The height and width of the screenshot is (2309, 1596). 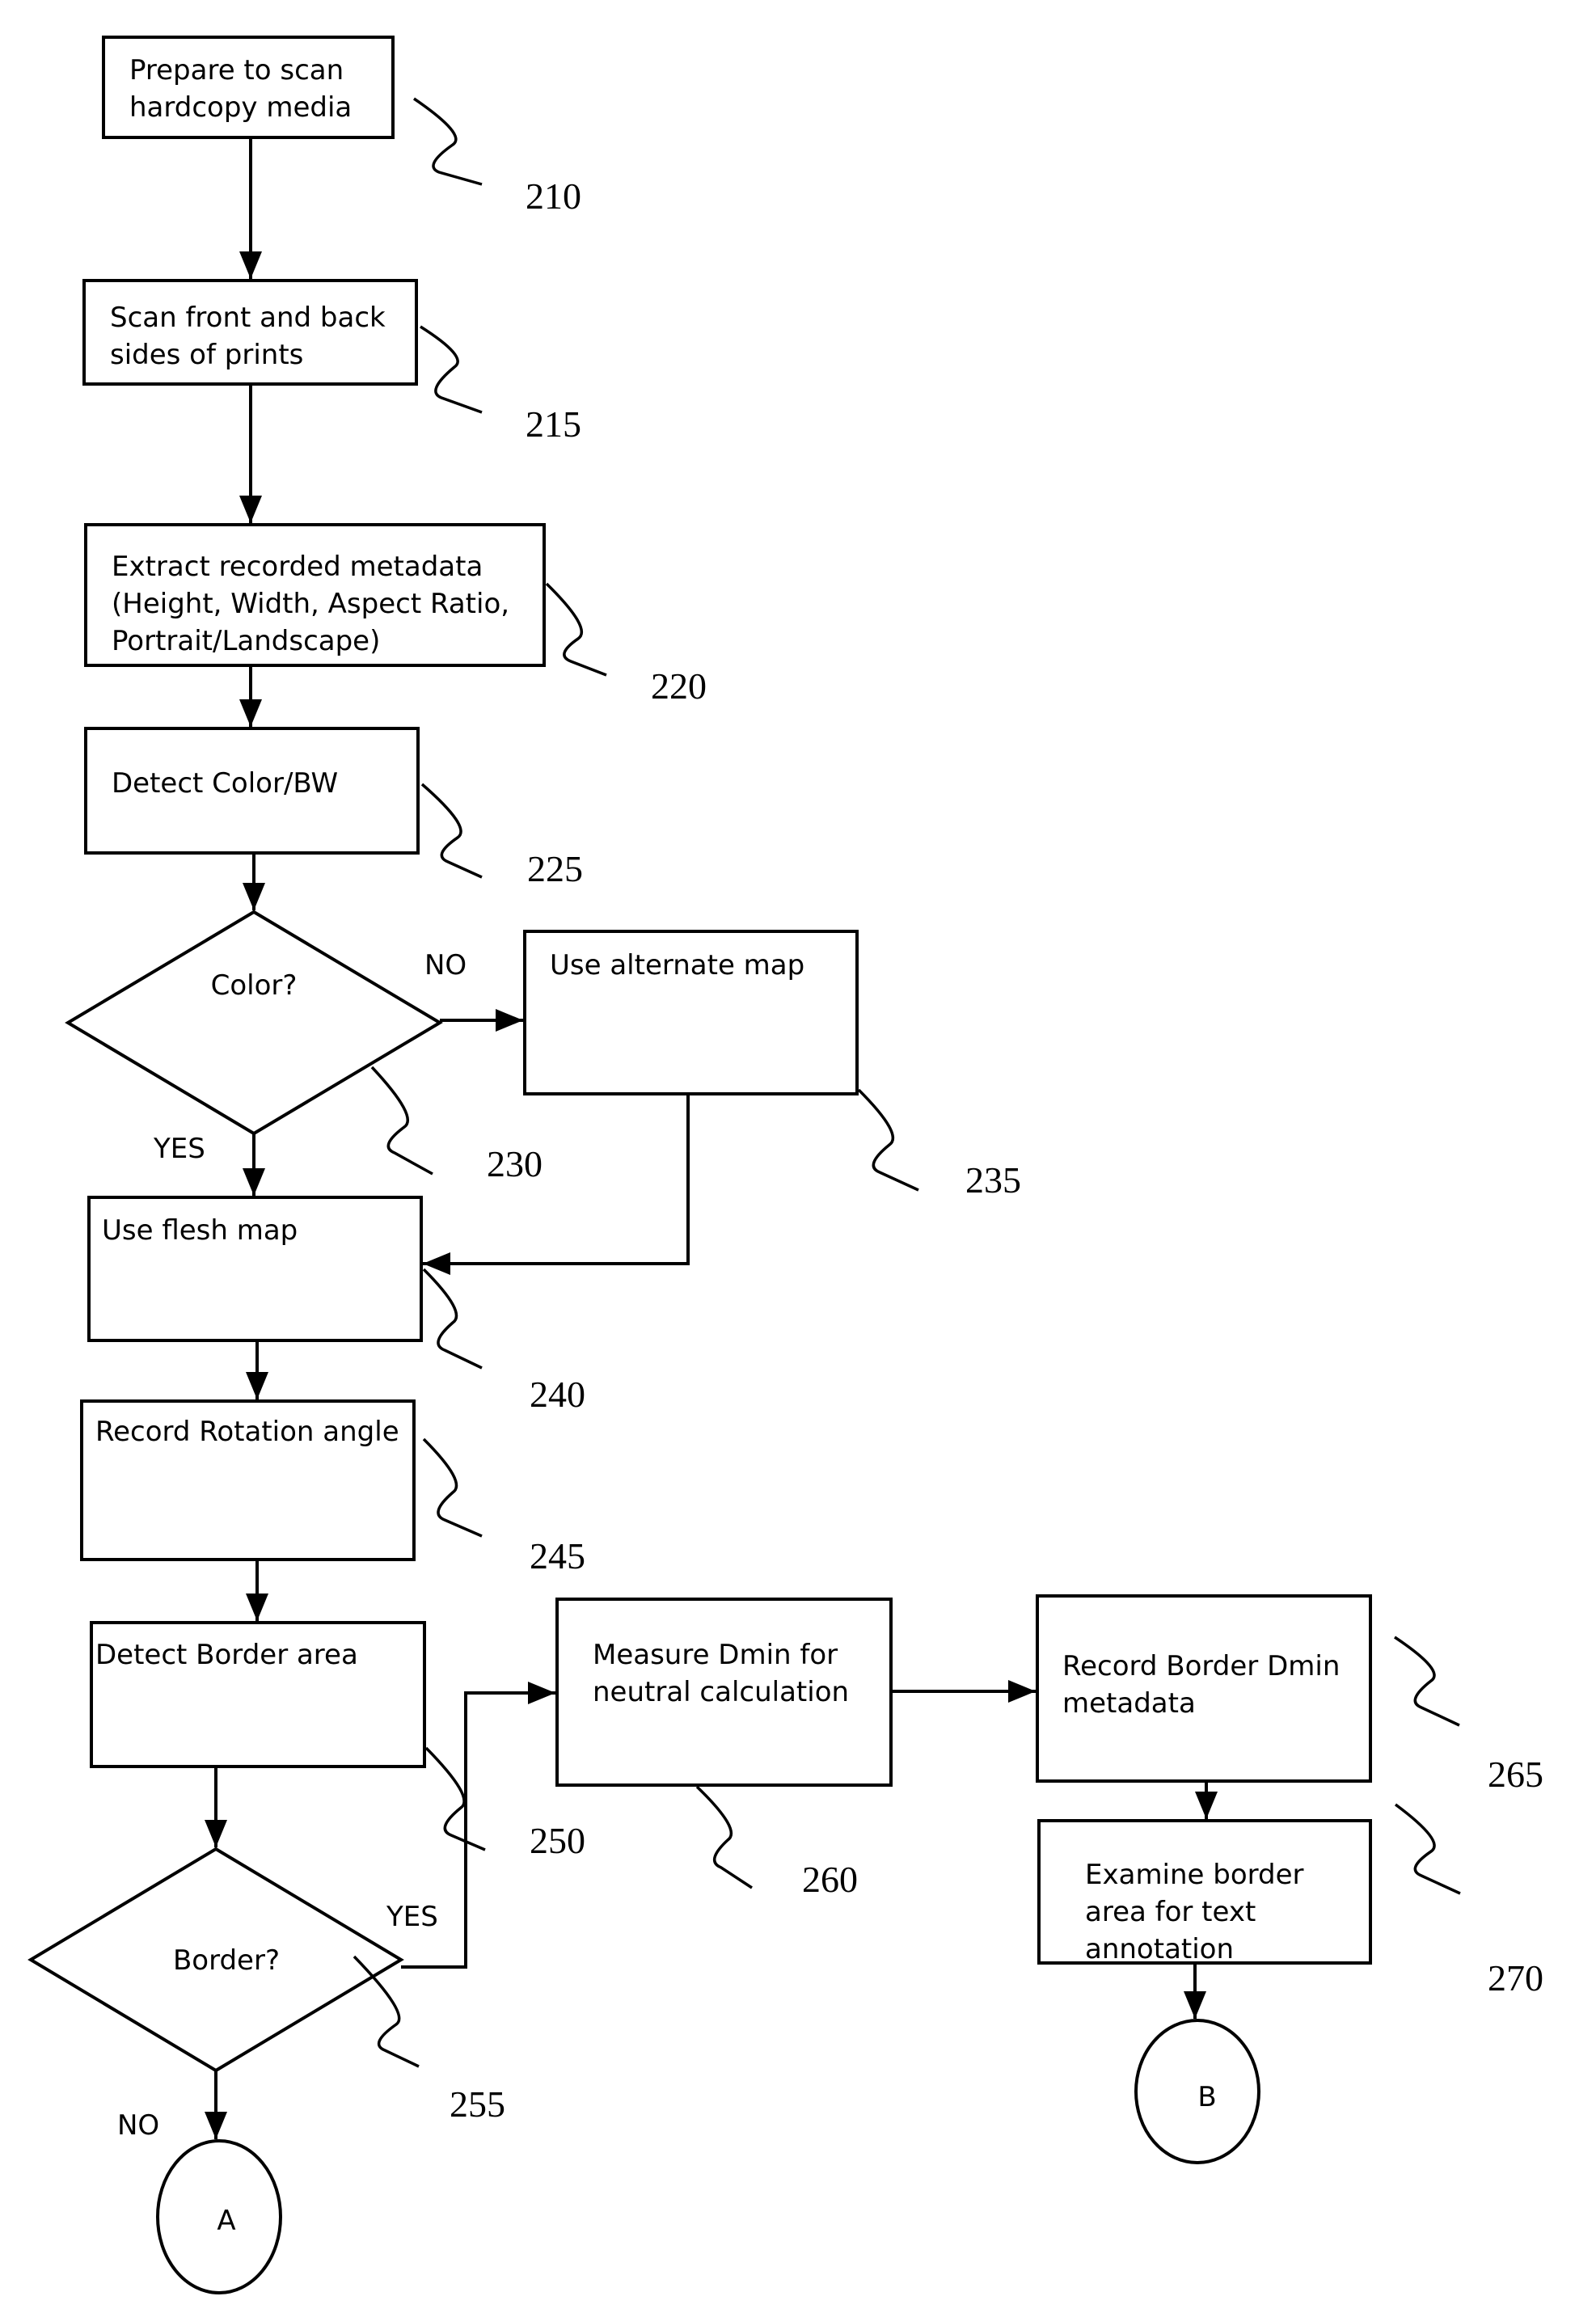 I want to click on node-label-line: neutral calculation, so click(x=721, y=1692).